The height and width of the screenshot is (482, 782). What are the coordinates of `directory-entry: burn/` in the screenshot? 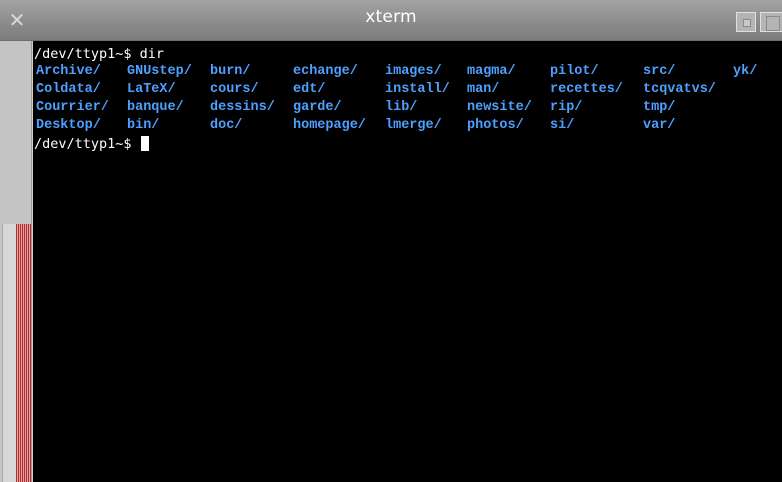 It's located at (230, 71).